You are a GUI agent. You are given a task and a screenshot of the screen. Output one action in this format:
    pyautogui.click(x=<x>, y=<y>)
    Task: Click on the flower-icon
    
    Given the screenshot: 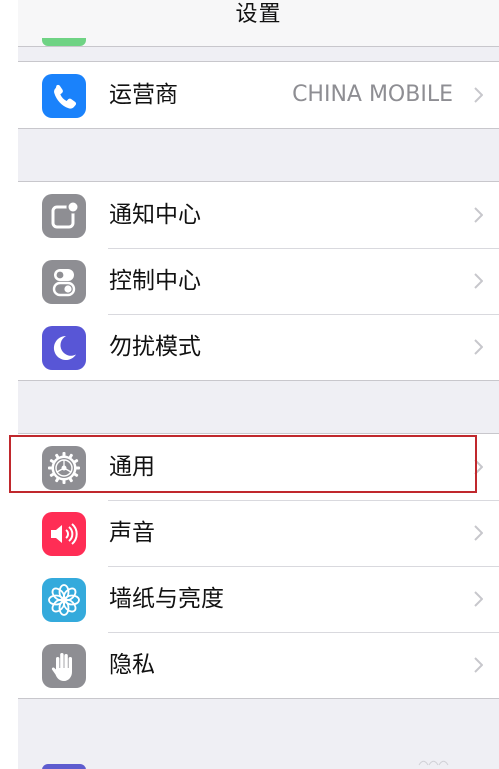 What is the action you would take?
    pyautogui.click(x=64, y=600)
    